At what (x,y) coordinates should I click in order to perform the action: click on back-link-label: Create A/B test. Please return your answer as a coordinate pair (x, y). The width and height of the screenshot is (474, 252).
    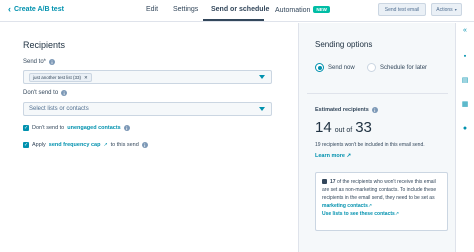
    Looking at the image, I should click on (39, 9).